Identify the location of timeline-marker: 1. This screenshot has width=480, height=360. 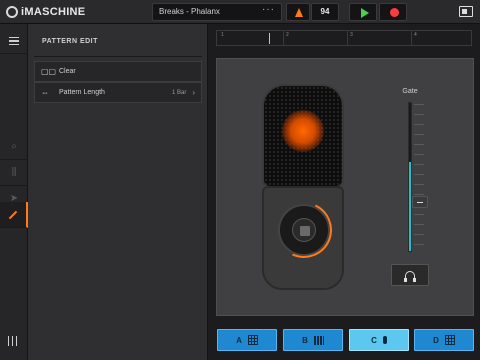
(222, 35).